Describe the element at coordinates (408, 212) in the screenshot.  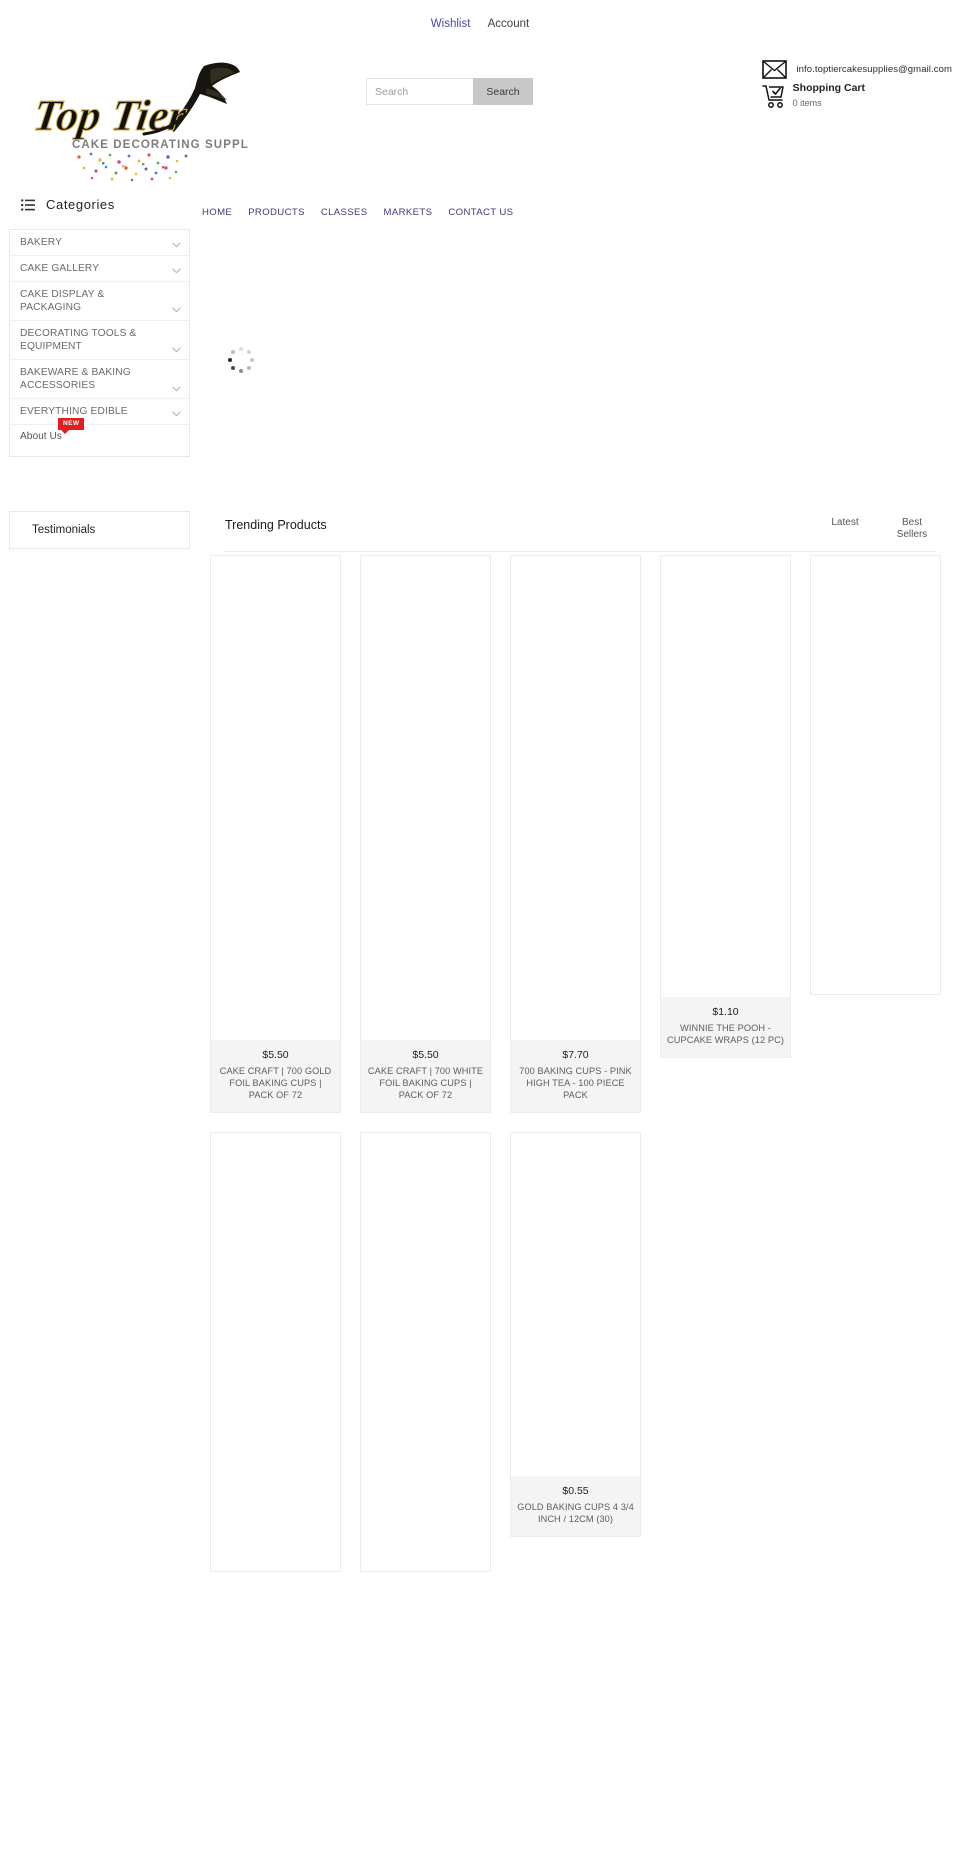
I see `nav-item-markets: MARKETS` at that location.